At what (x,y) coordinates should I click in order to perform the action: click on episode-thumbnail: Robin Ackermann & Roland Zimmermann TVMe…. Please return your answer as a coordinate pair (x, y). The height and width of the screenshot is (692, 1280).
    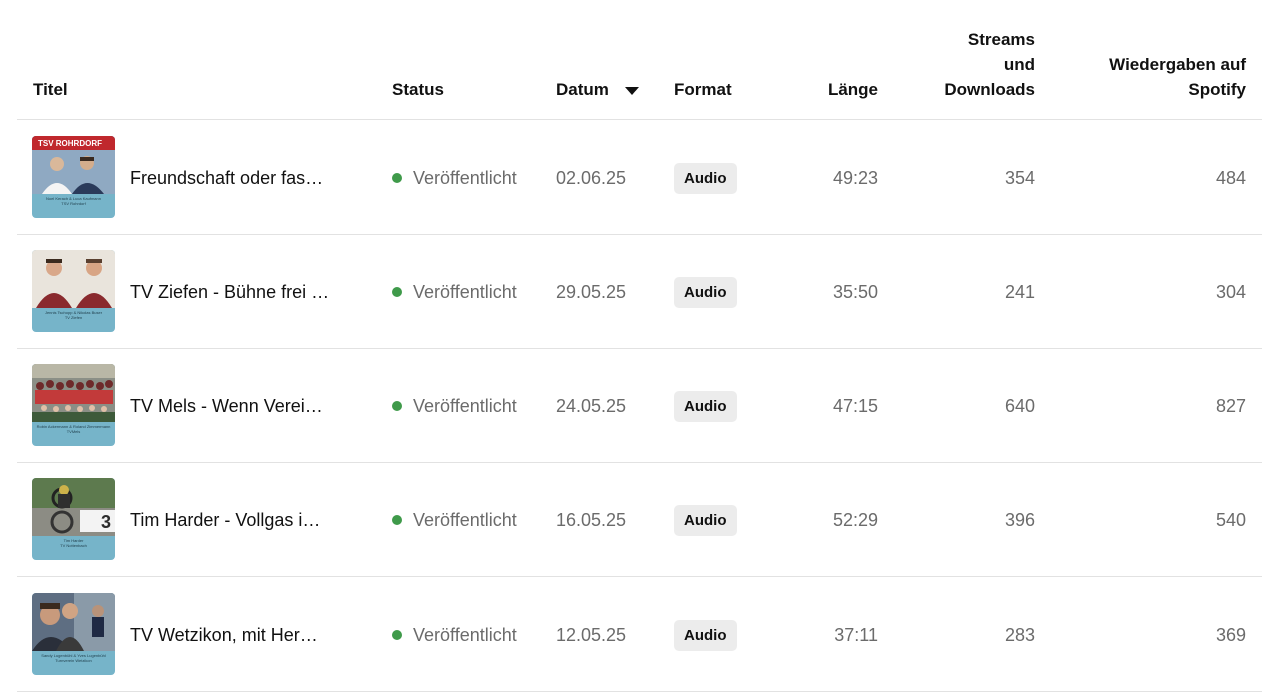
    Looking at the image, I should click on (73, 405).